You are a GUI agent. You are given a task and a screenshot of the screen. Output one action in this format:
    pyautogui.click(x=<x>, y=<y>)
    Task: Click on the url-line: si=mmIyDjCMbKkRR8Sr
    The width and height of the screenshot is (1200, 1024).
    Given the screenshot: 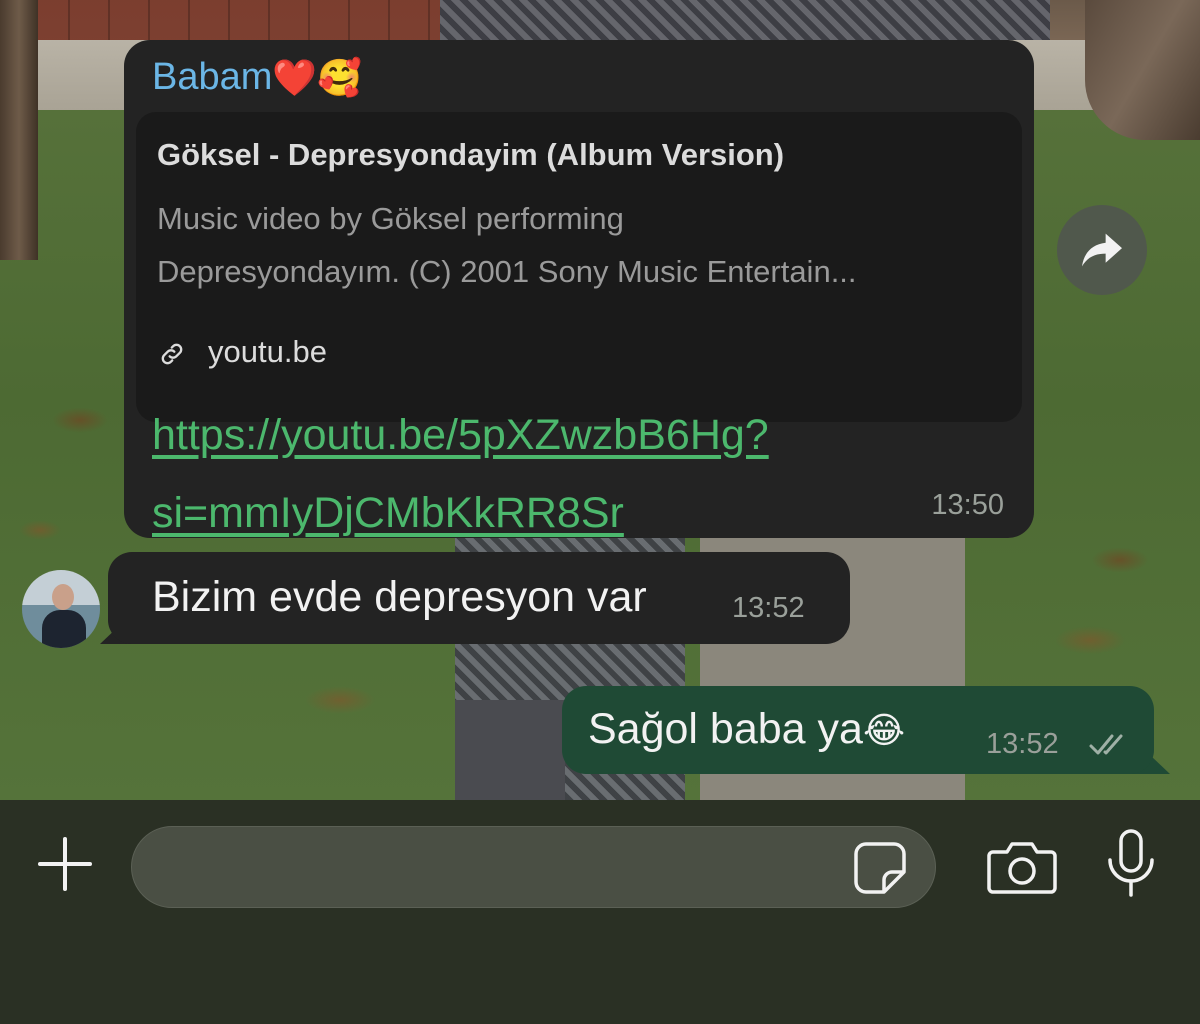 What is the action you would take?
    pyautogui.click(x=388, y=513)
    